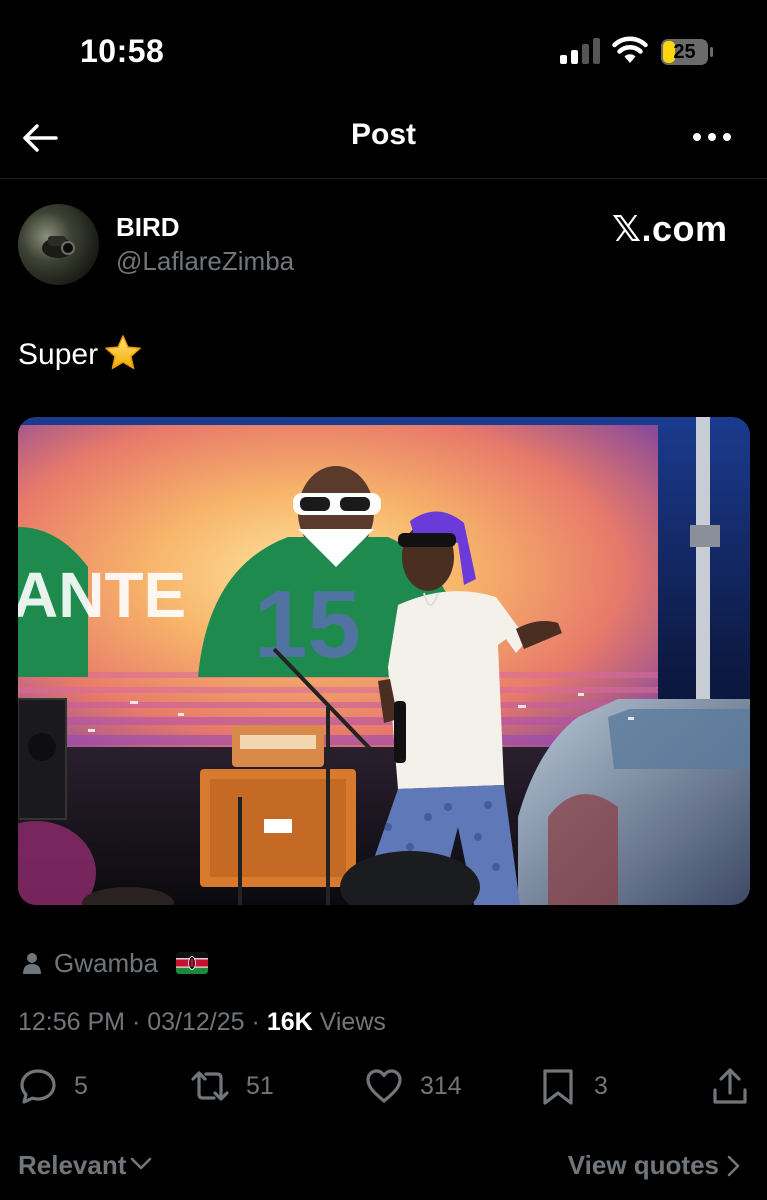 Image resolution: width=767 pixels, height=1200 pixels. Describe the element at coordinates (383, 178) in the screenshot. I see `header-divider` at that location.